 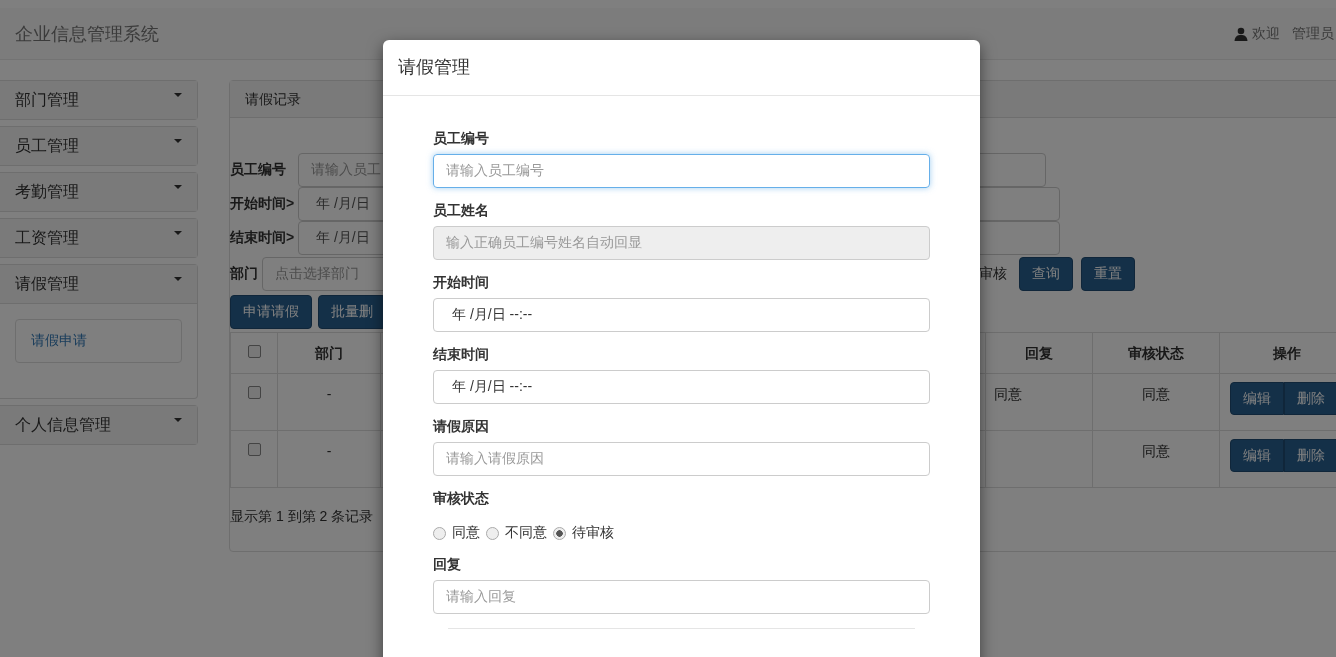 What do you see at coordinates (681, 597) in the screenshot?
I see `input-field: 请输入回复` at bounding box center [681, 597].